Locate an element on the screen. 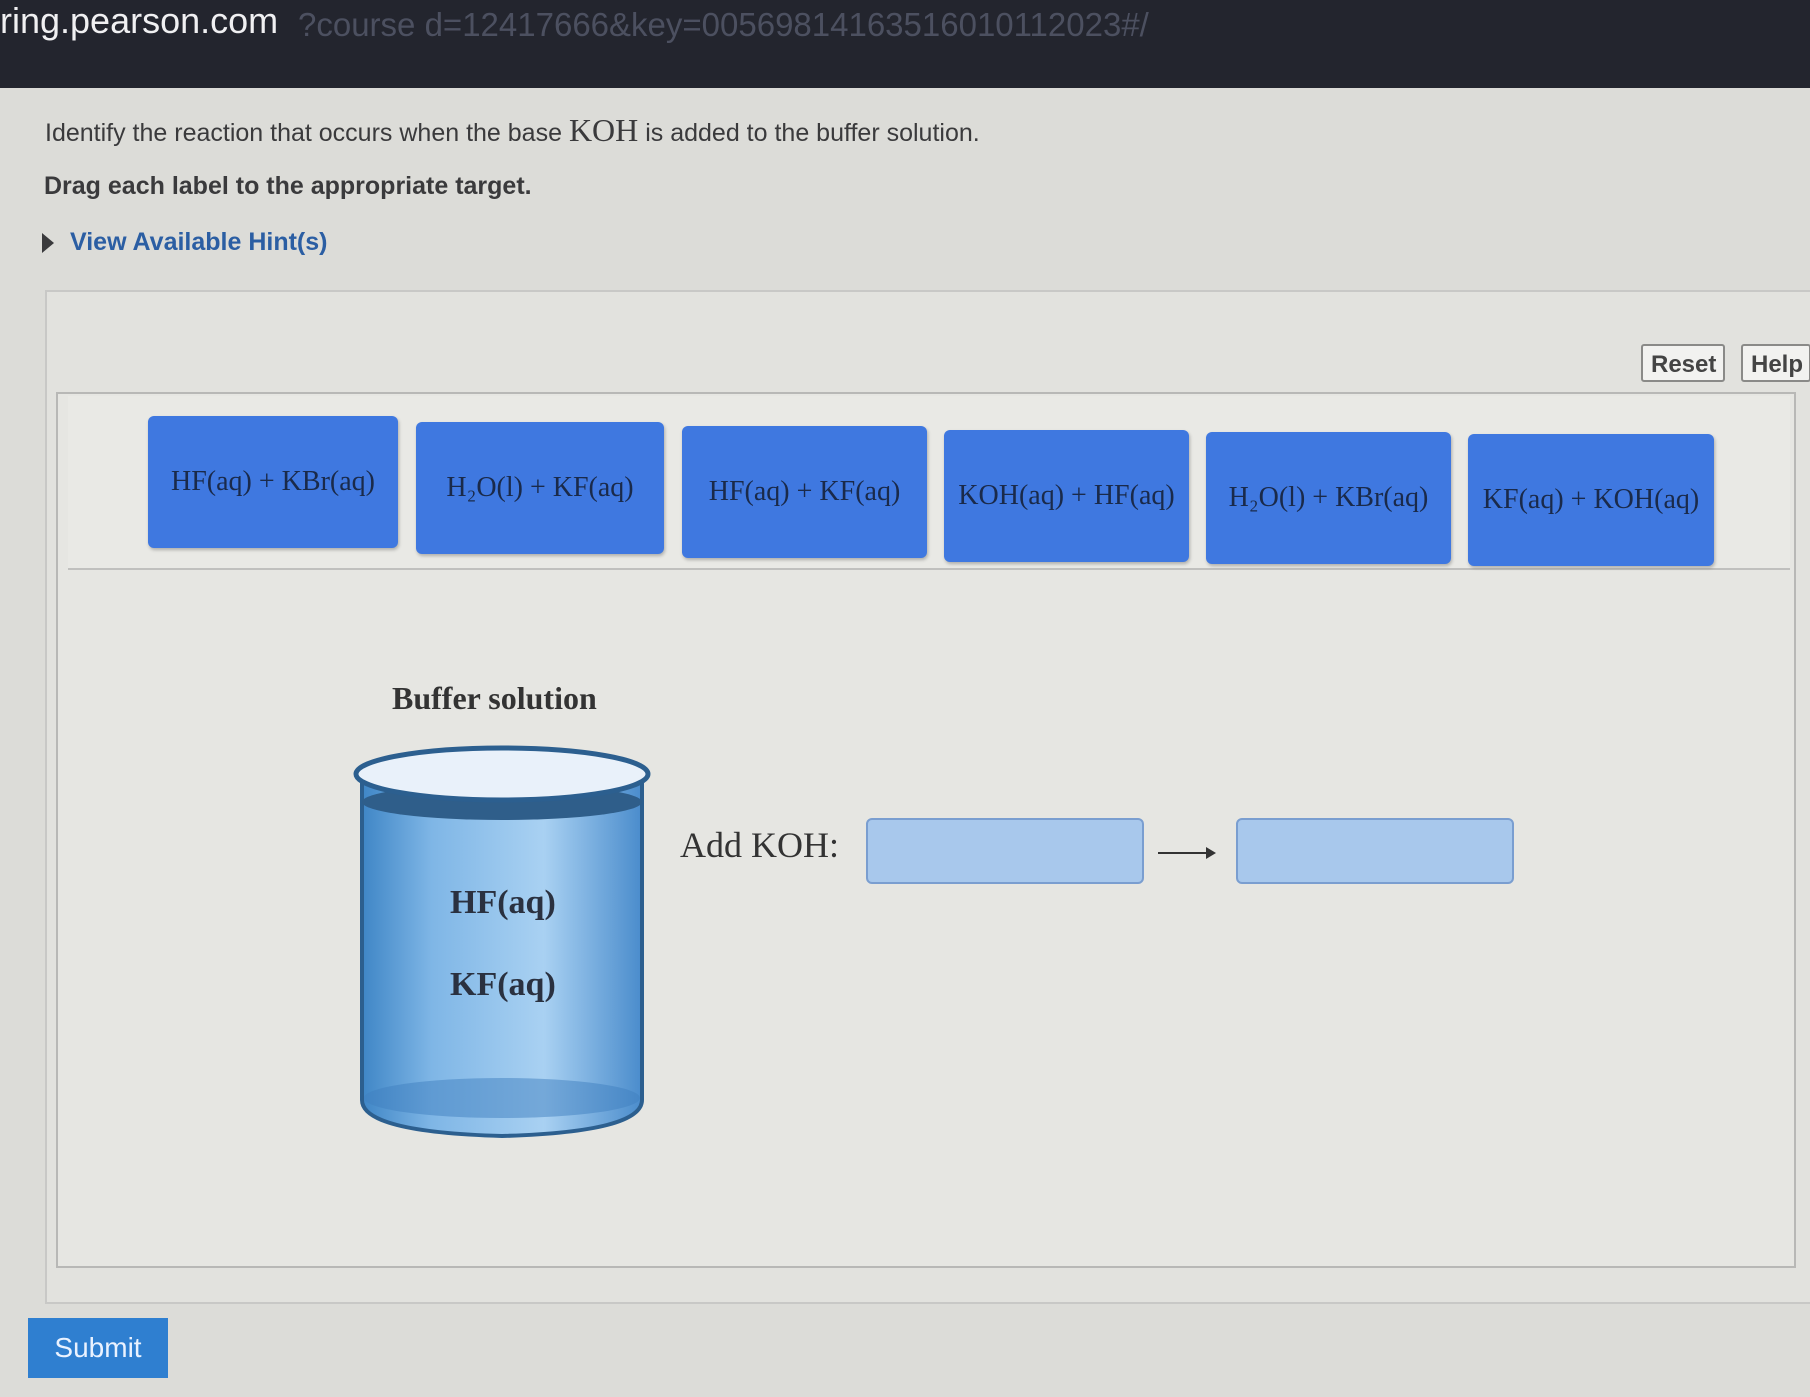  help-button: Help is located at coordinates (1775, 363).